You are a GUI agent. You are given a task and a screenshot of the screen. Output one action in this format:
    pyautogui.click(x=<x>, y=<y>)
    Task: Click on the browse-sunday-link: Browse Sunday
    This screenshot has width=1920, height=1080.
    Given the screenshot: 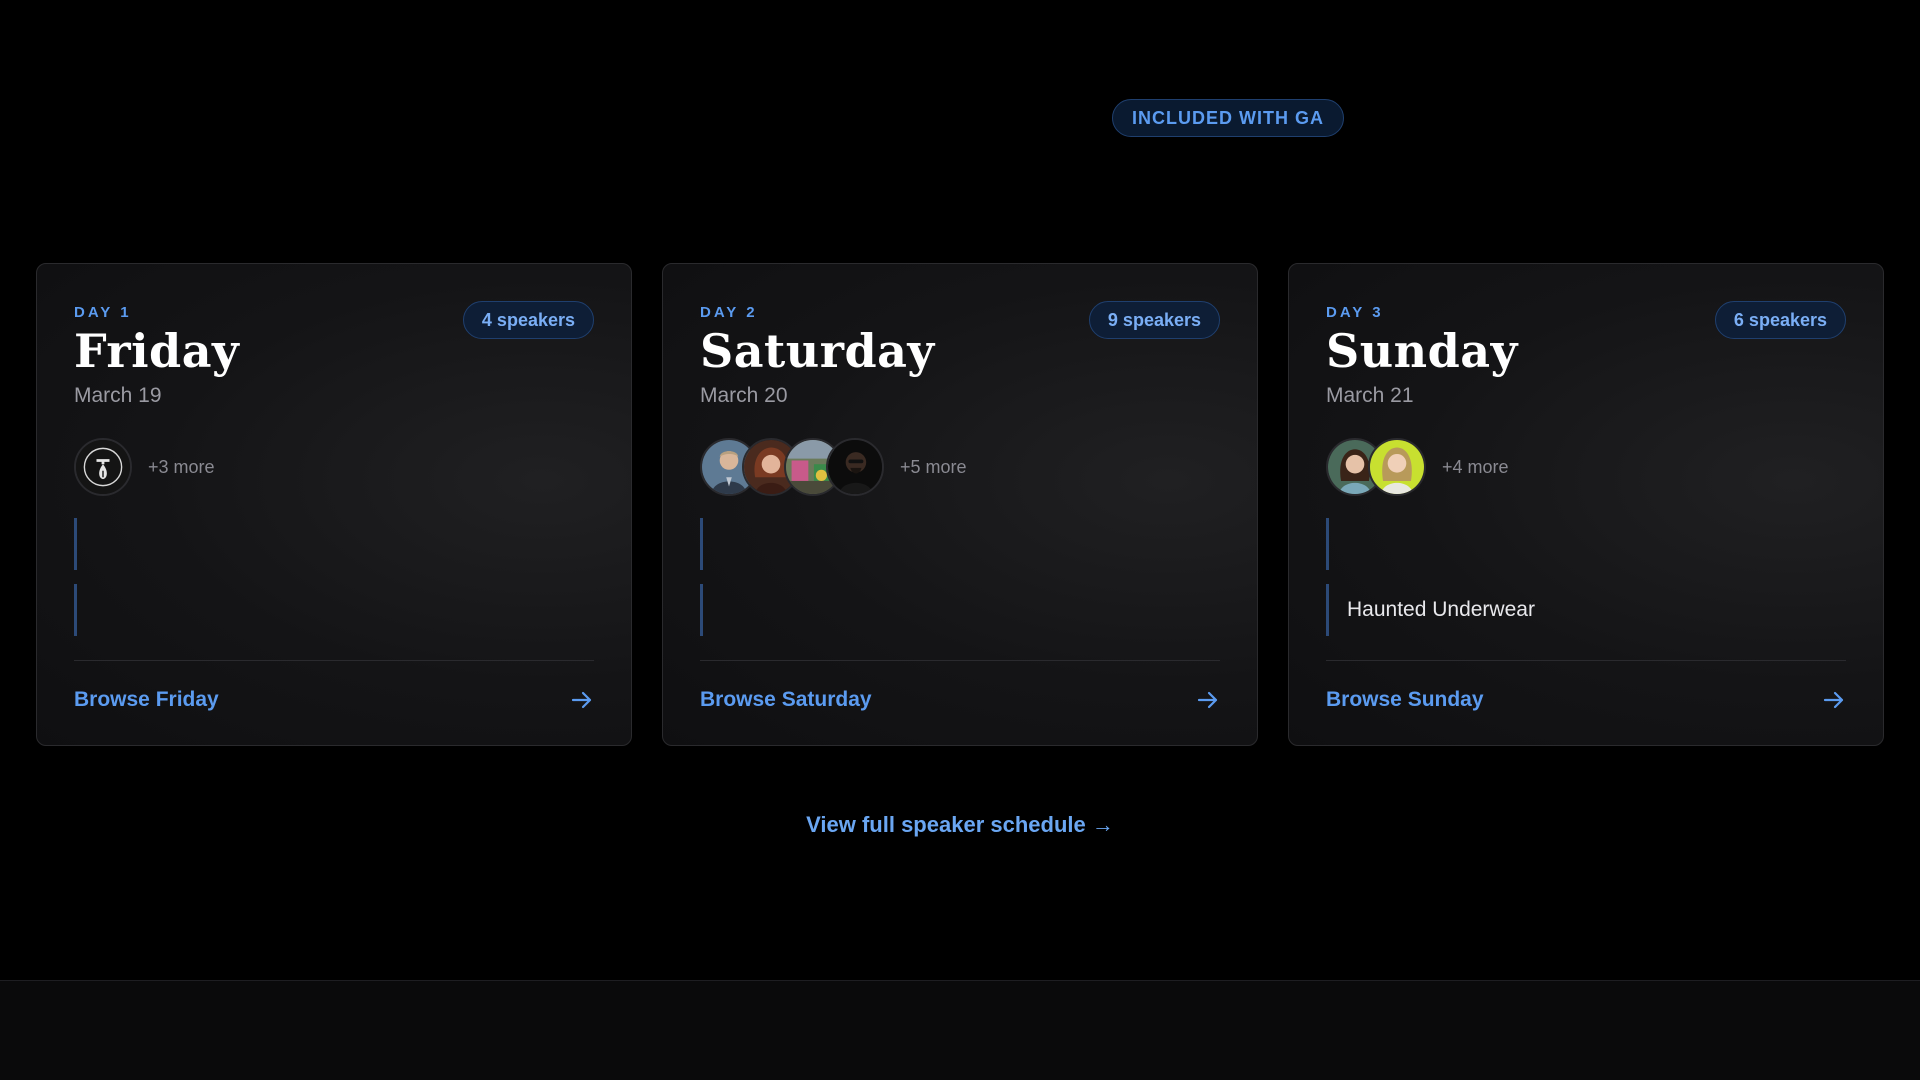 What is the action you would take?
    pyautogui.click(x=1586, y=700)
    